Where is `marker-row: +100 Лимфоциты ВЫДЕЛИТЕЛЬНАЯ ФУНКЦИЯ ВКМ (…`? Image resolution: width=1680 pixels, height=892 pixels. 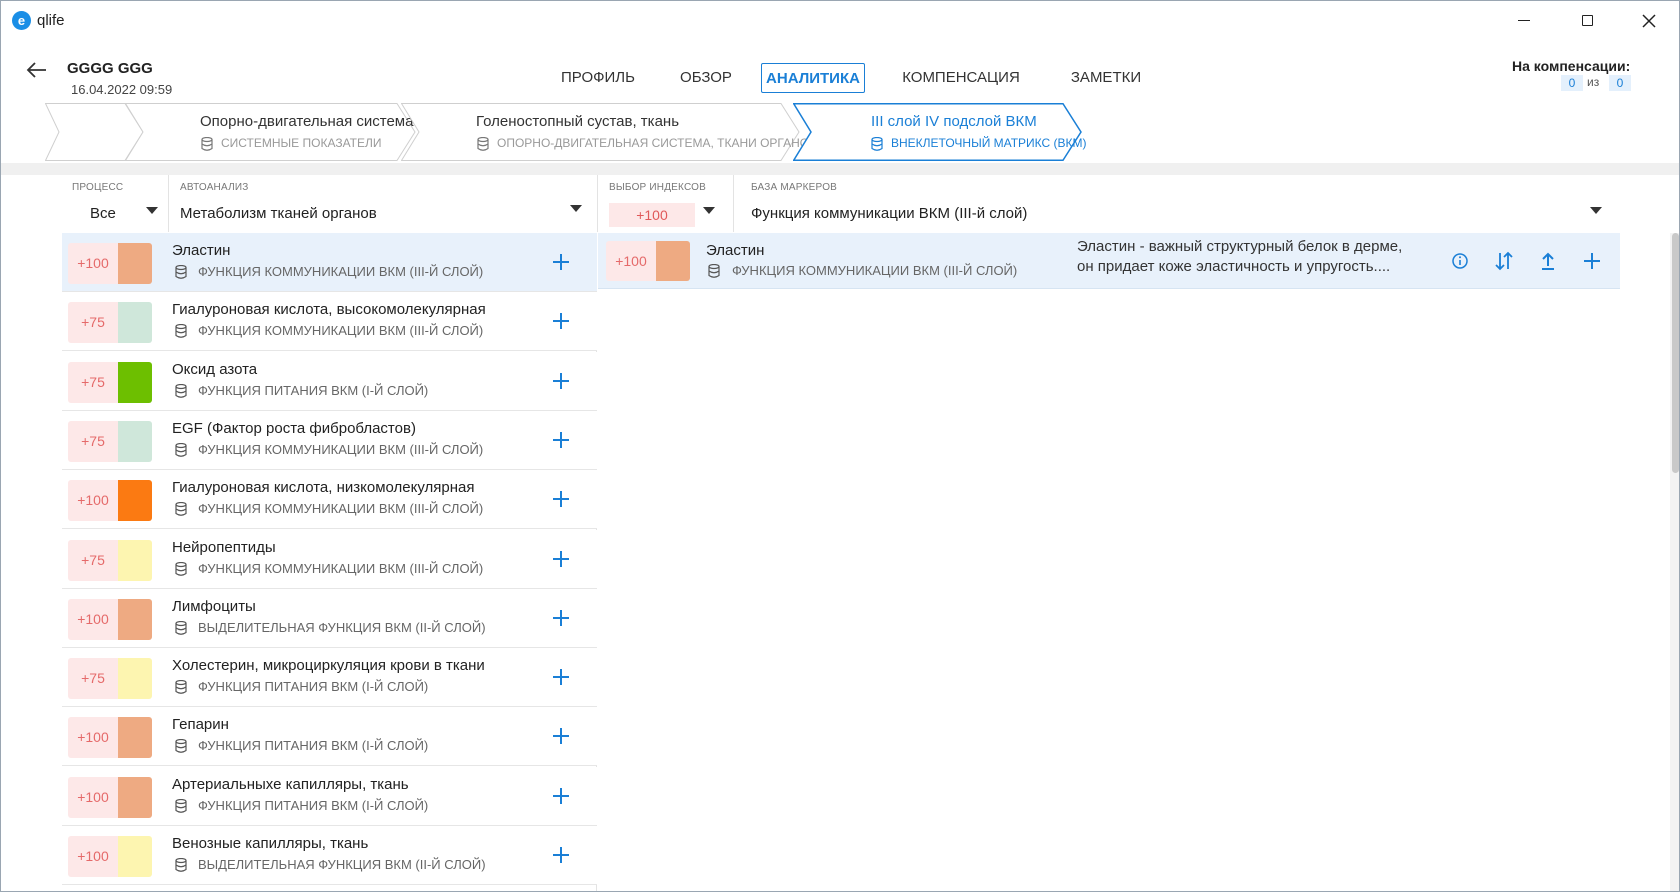 marker-row: +100 Лимфоциты ВЫДЕЛИТЕЛЬНАЯ ФУНКЦИЯ ВКМ (… is located at coordinates (329, 618).